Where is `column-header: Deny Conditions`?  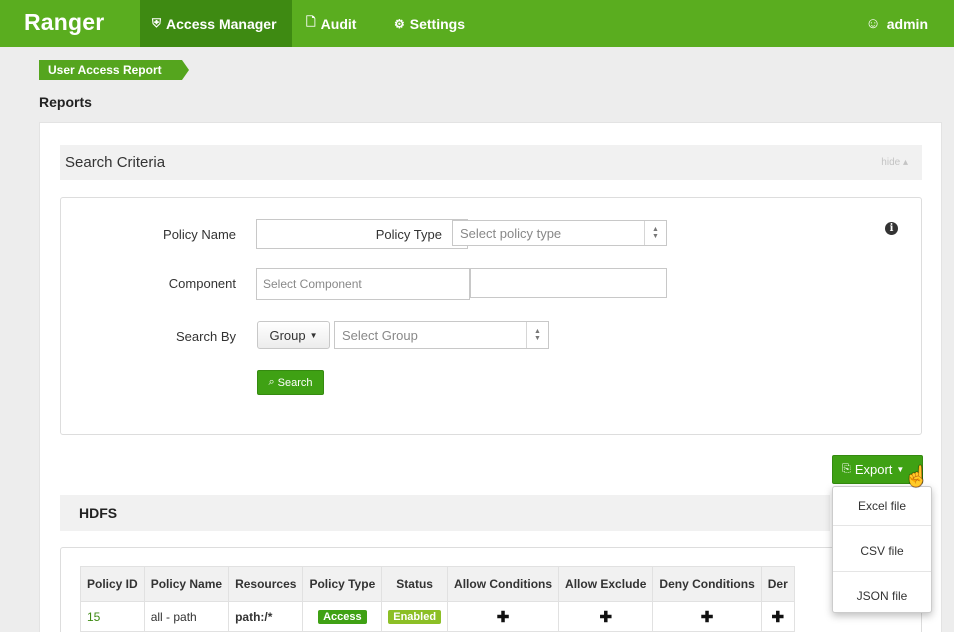
column-header: Deny Conditions is located at coordinates (707, 584).